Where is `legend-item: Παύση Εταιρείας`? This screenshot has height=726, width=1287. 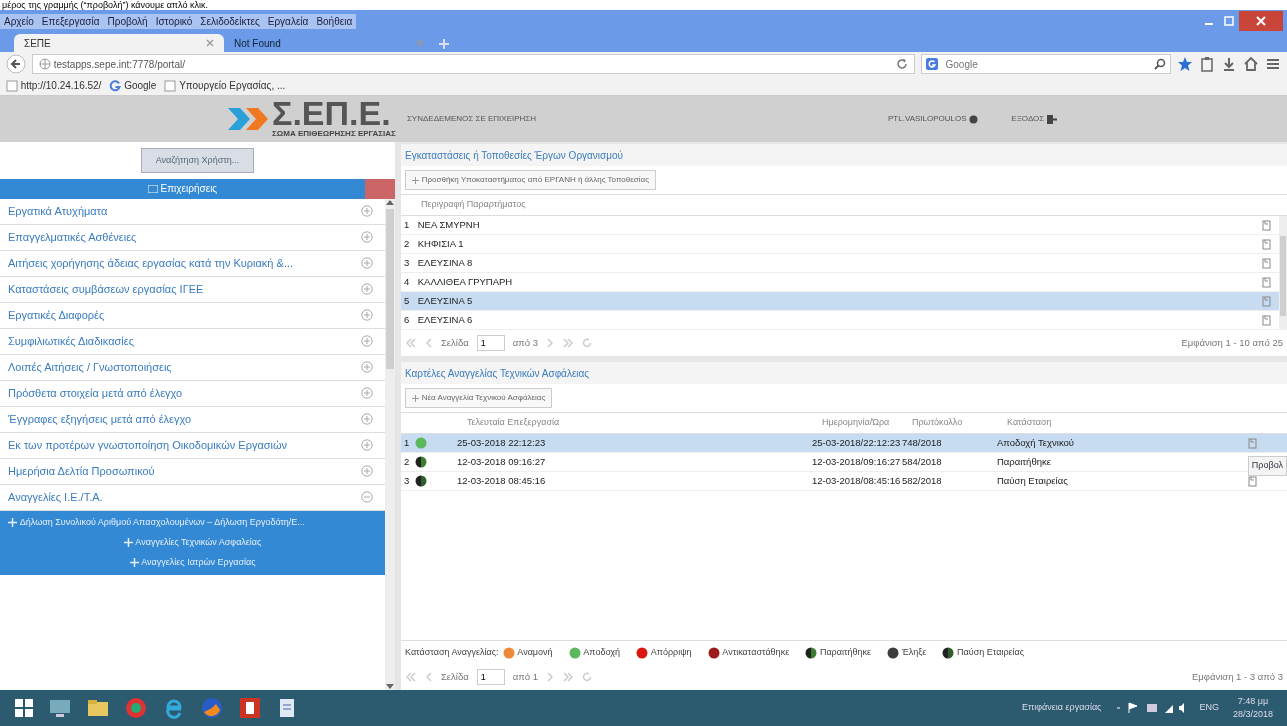
legend-item: Παύση Εταιρείας is located at coordinates (991, 652).